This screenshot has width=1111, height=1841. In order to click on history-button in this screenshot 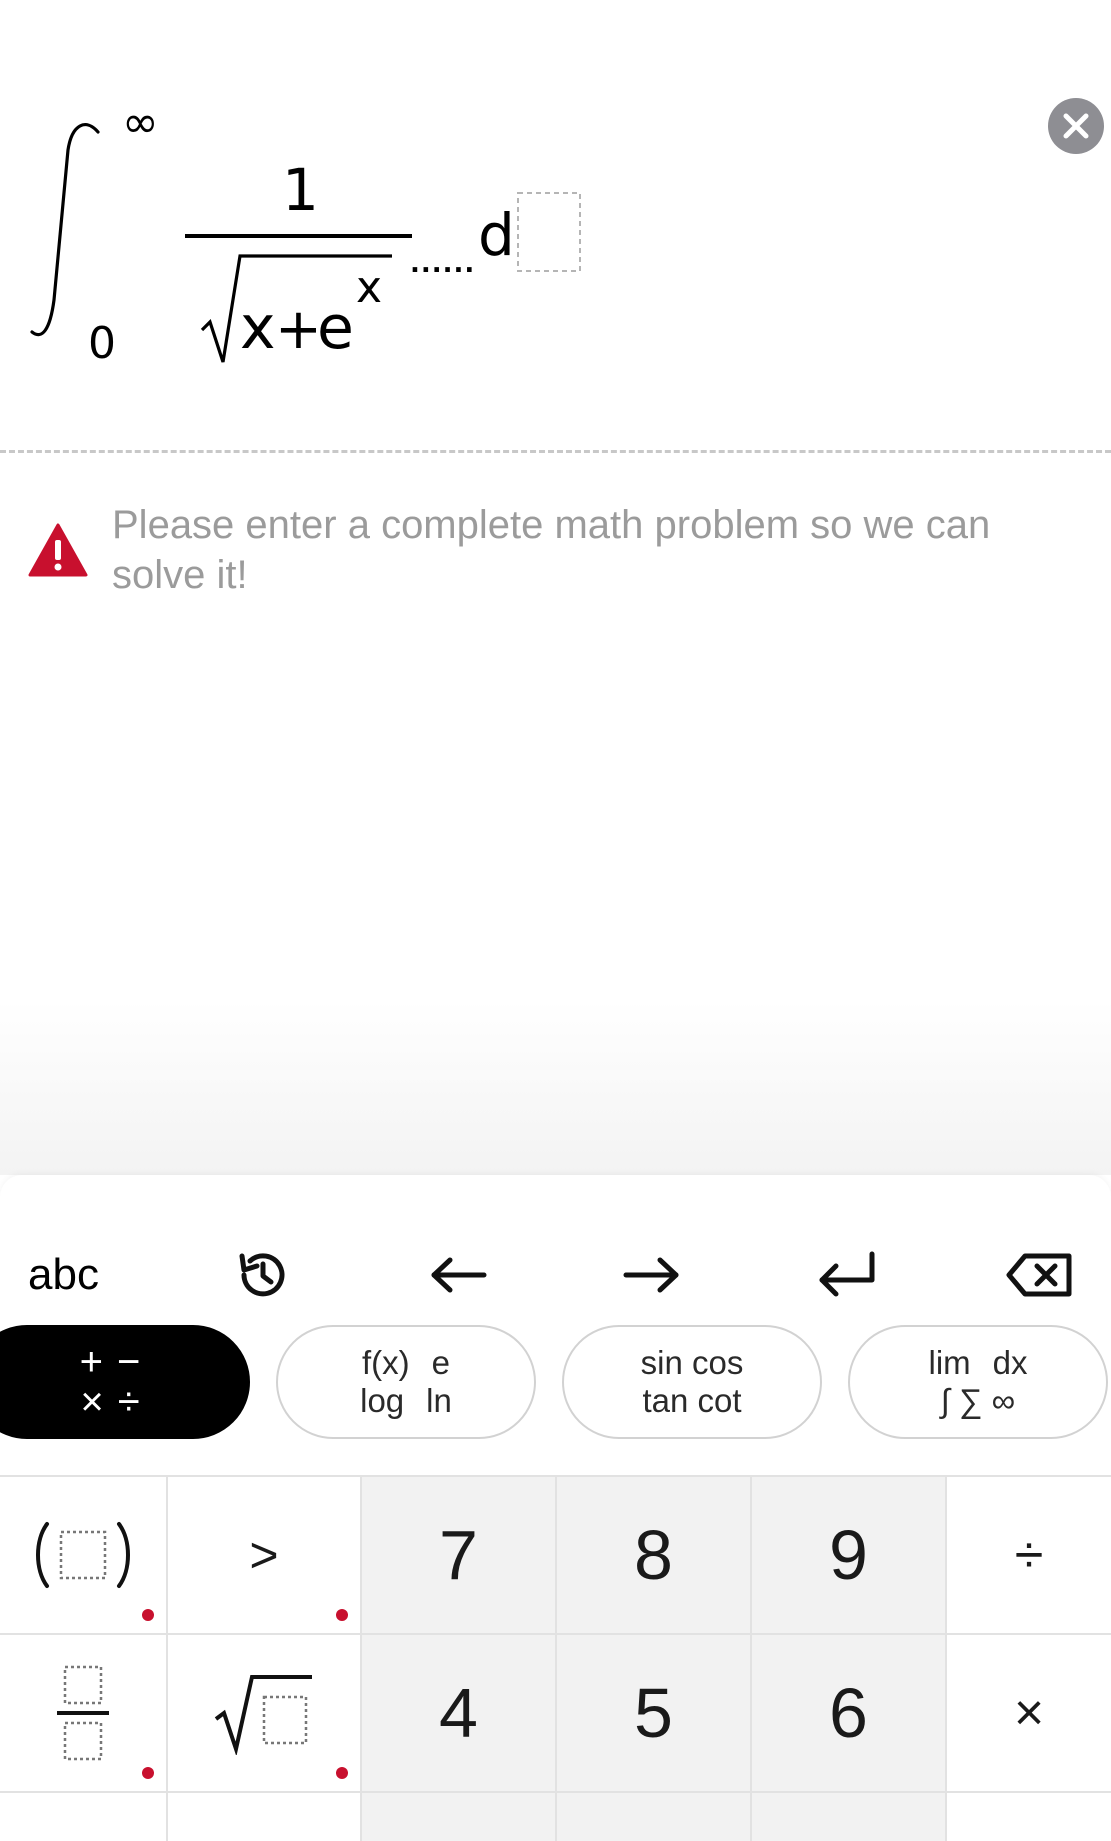, I will do `click(263, 1275)`.